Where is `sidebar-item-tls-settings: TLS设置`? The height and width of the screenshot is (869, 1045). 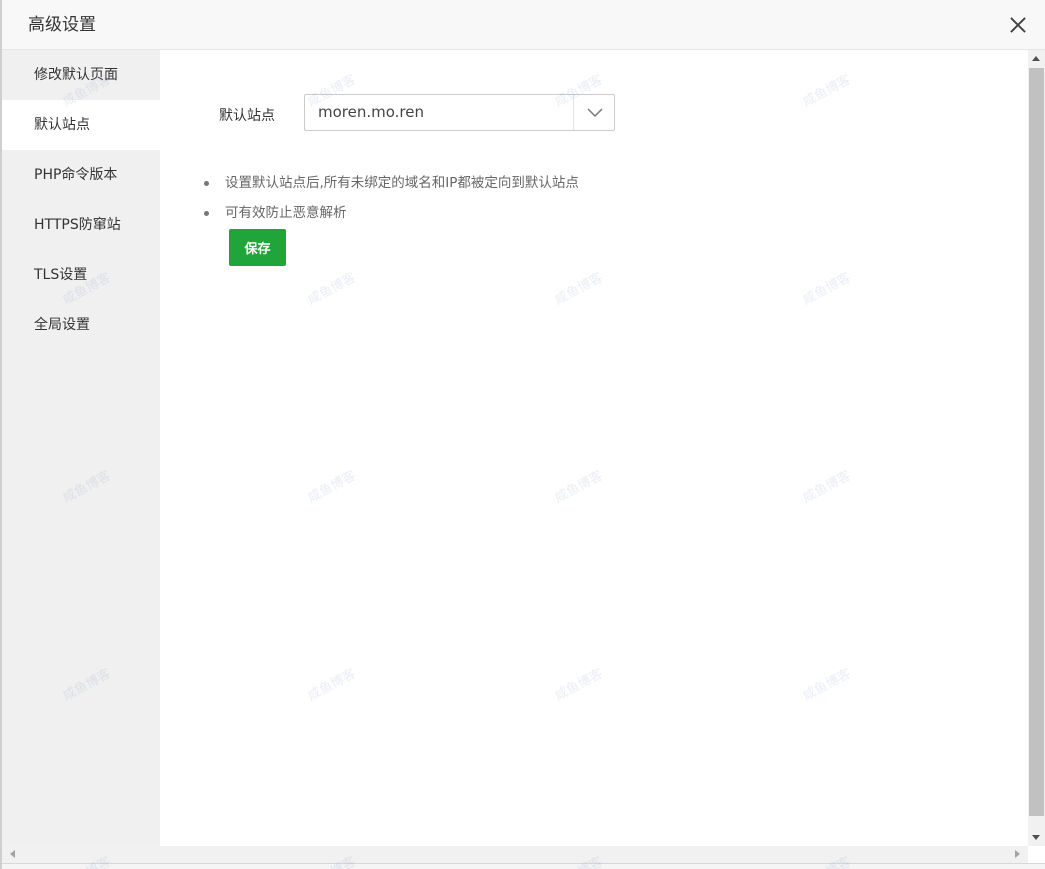 sidebar-item-tls-settings: TLS设置 is located at coordinates (81, 275).